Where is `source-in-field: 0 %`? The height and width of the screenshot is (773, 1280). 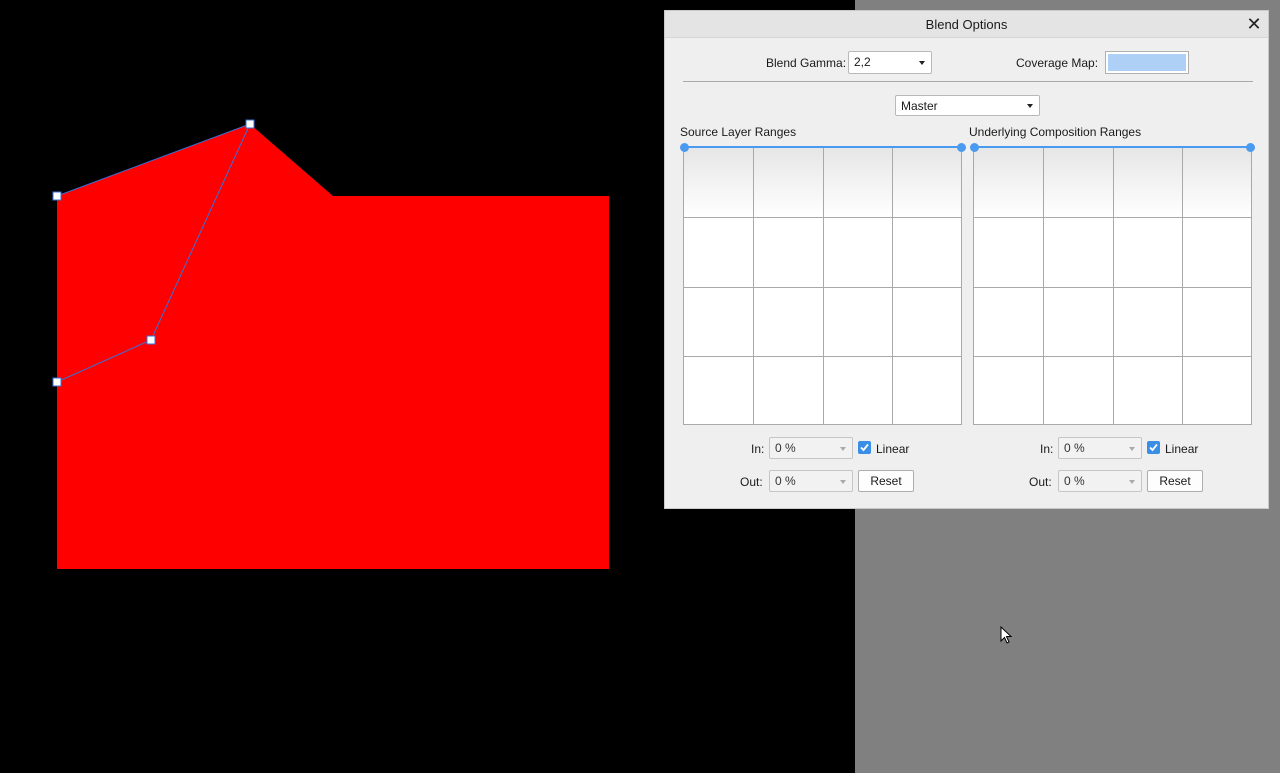
source-in-field: 0 % is located at coordinates (811, 448).